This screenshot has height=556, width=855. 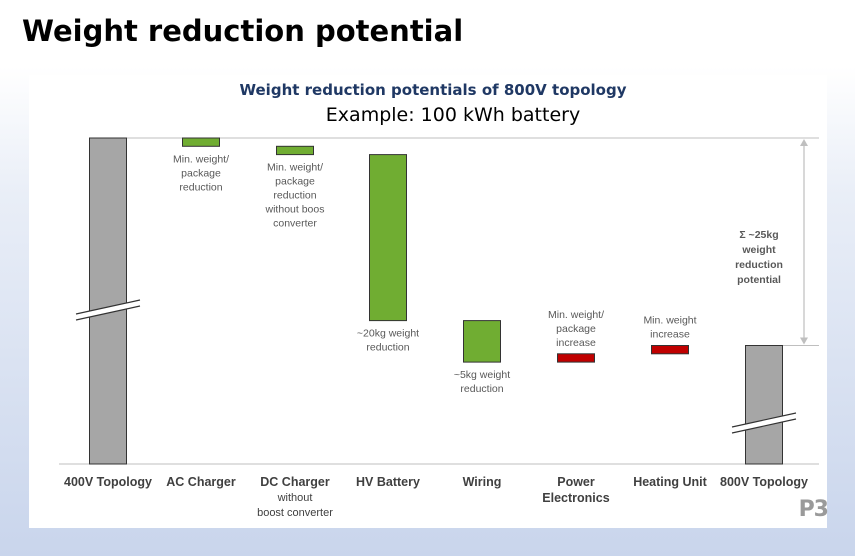 What do you see at coordinates (670, 335) in the screenshot?
I see `value-label-6-1: increase` at bounding box center [670, 335].